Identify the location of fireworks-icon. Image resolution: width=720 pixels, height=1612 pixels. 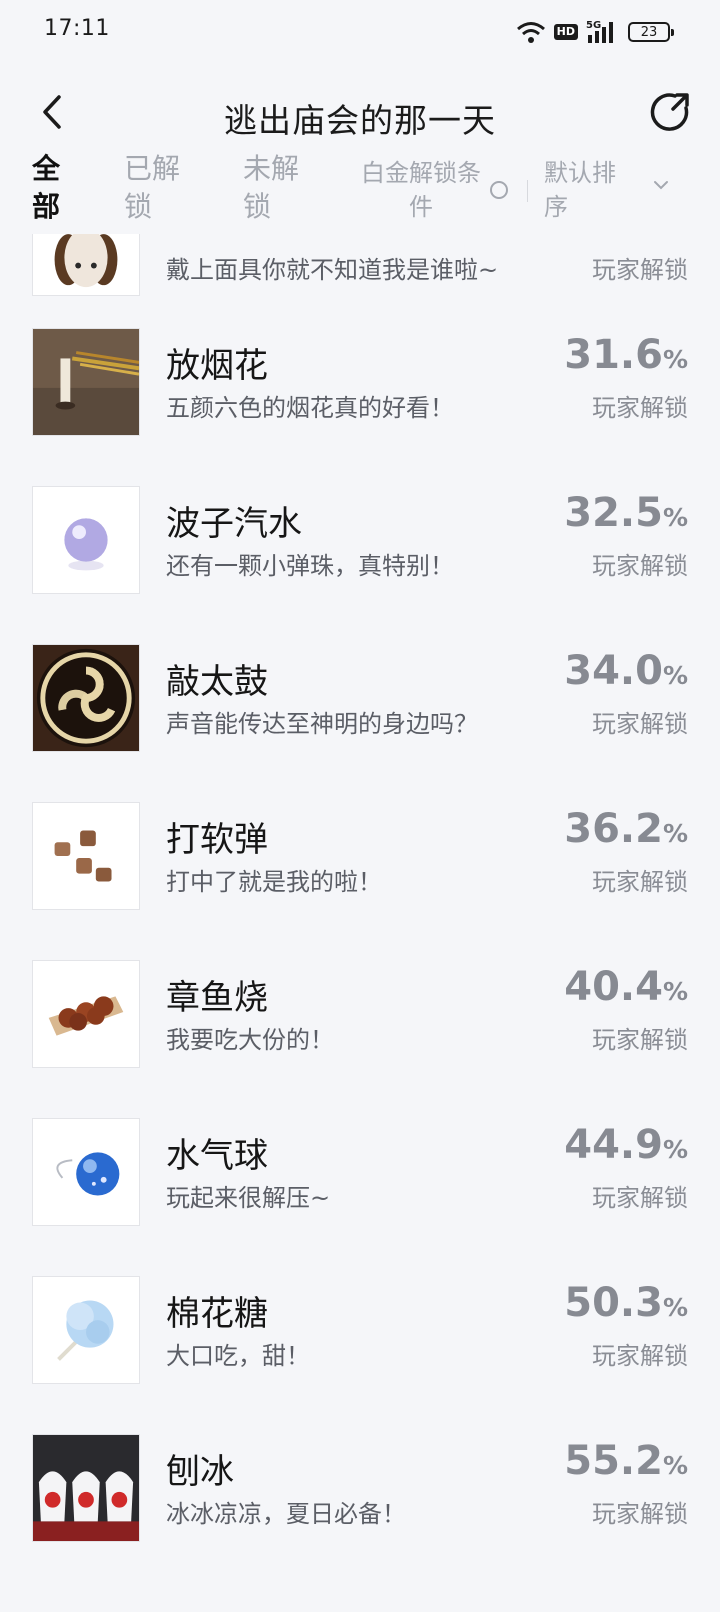
(86, 382).